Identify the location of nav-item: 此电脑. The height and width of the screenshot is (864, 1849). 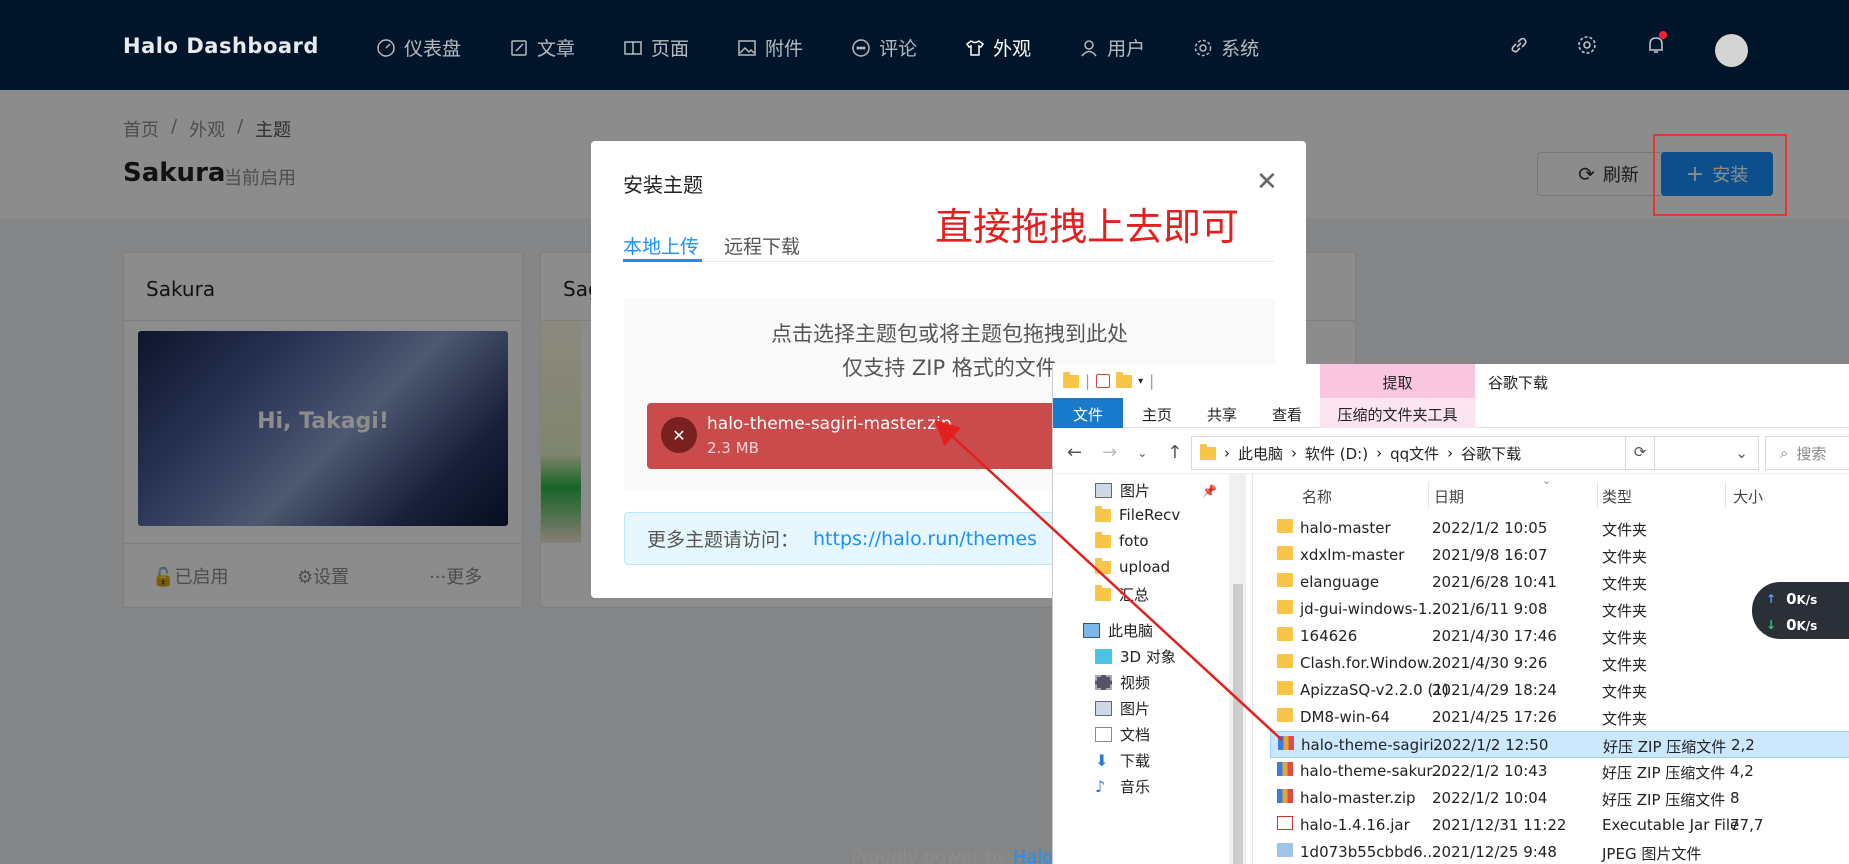
(1118, 630).